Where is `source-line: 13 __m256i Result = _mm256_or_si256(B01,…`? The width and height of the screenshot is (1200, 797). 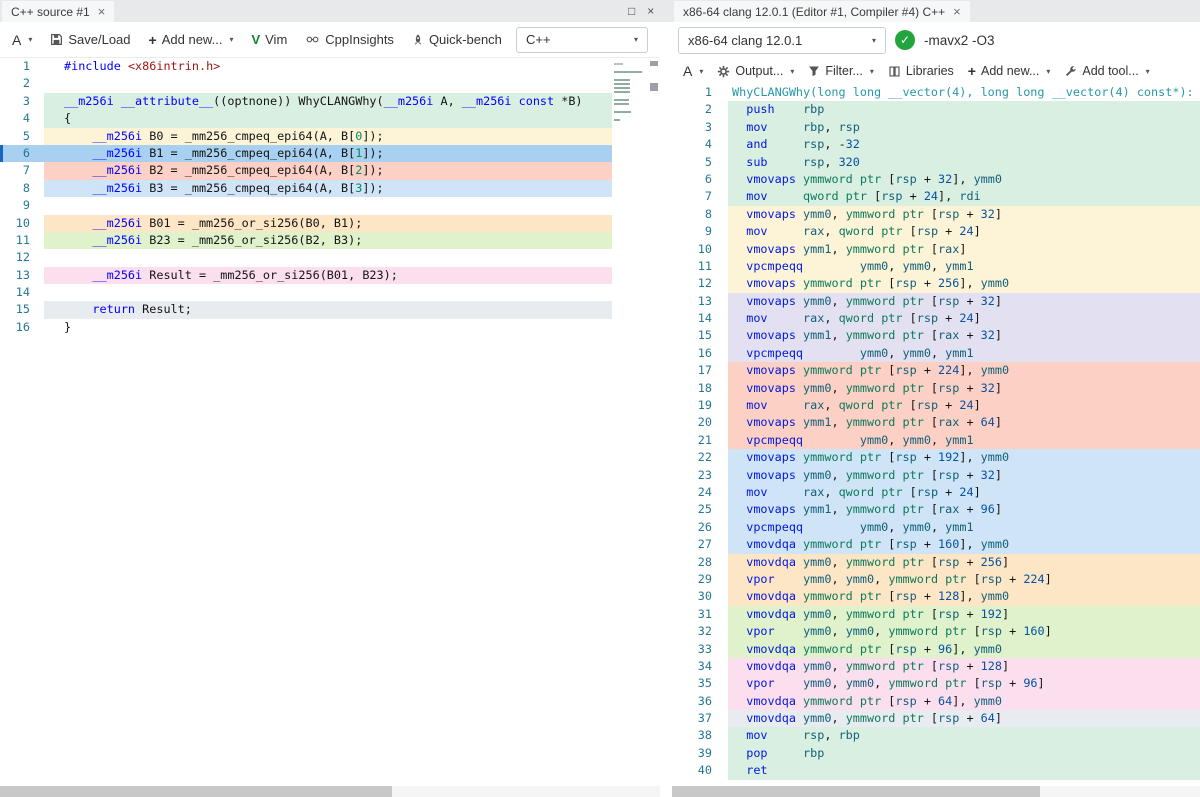
source-line: 13 __m256i Result = _mm256_or_si256(B01,… is located at coordinates (306, 275).